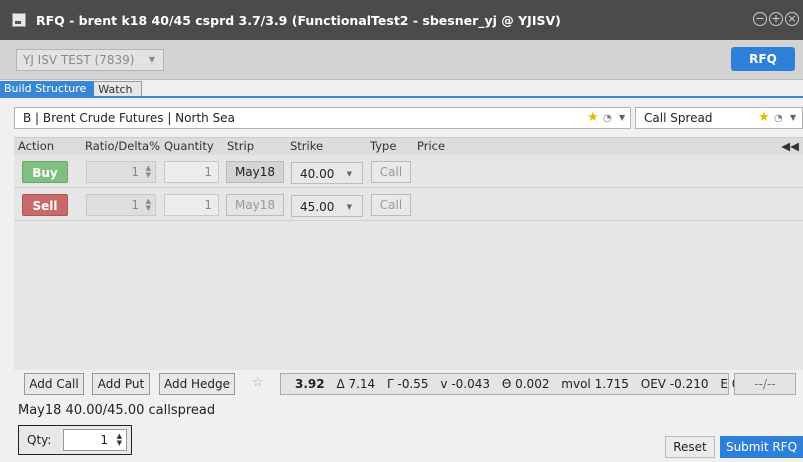  Describe the element at coordinates (95, 440) in the screenshot. I see `qty-input: 1 ▲ ▼` at that location.